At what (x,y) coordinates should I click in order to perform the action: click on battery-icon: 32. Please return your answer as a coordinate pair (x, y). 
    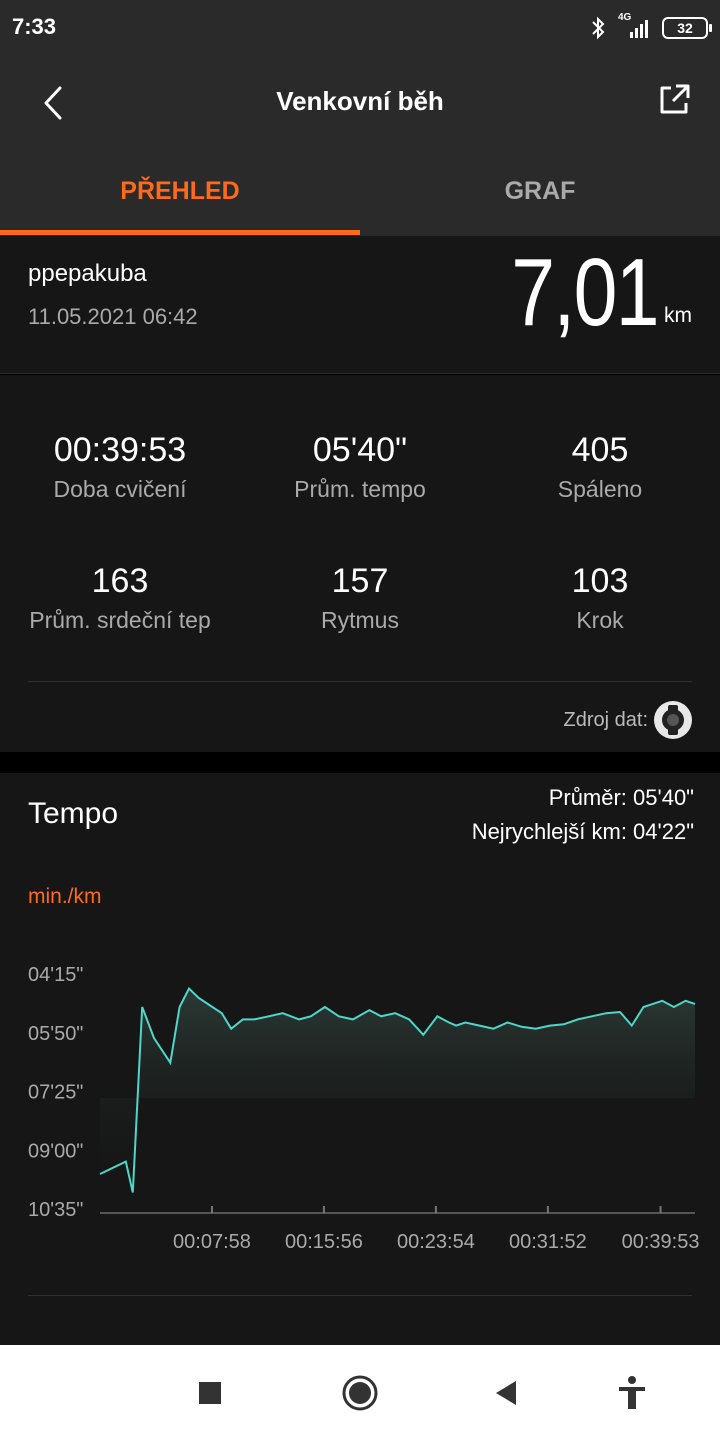
    Looking at the image, I should click on (687, 28).